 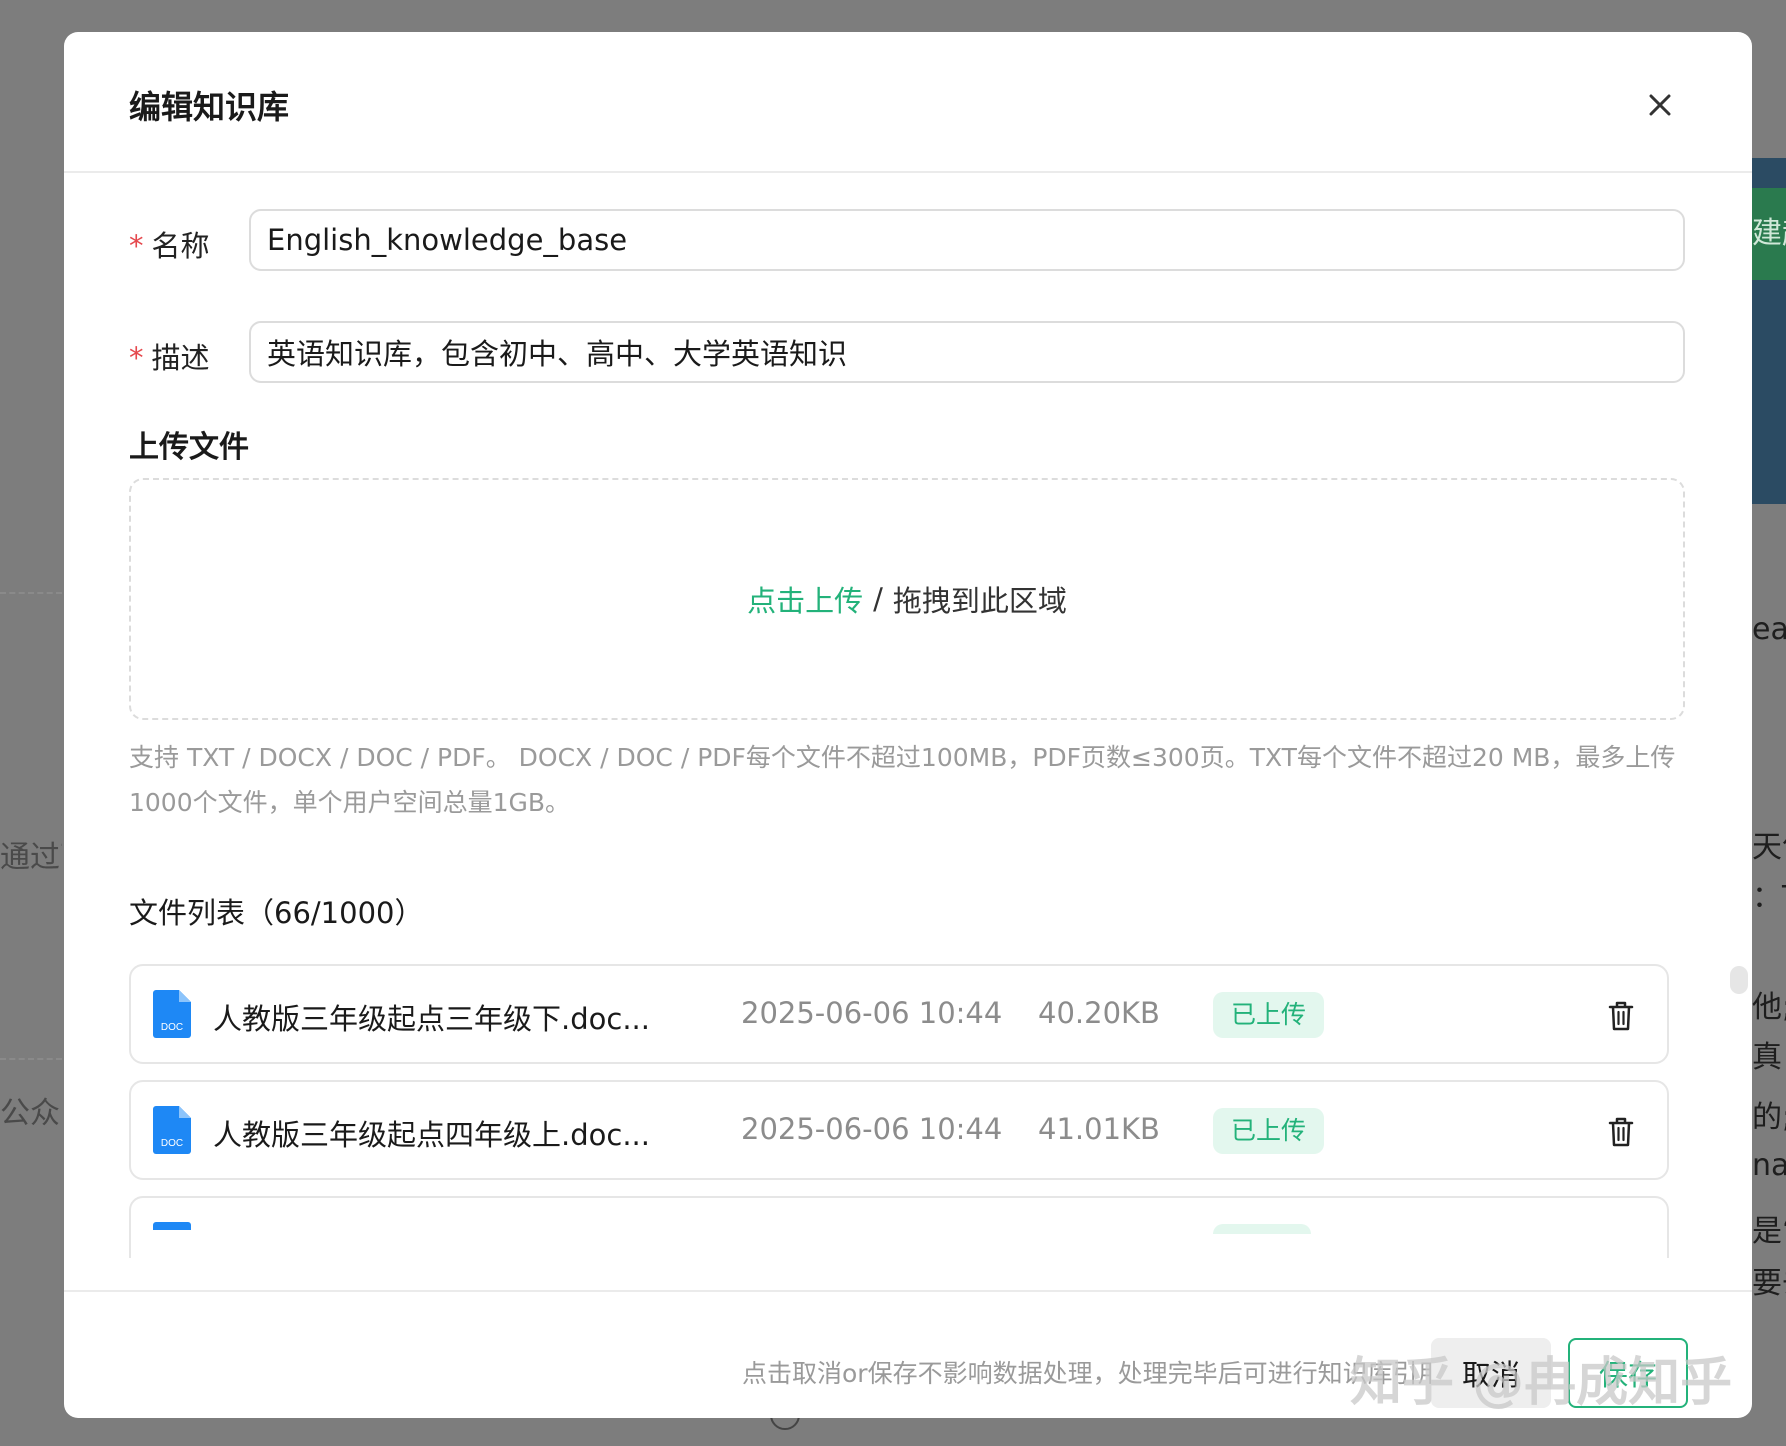 I want to click on click-upload-link: 点击上传, so click(x=805, y=599).